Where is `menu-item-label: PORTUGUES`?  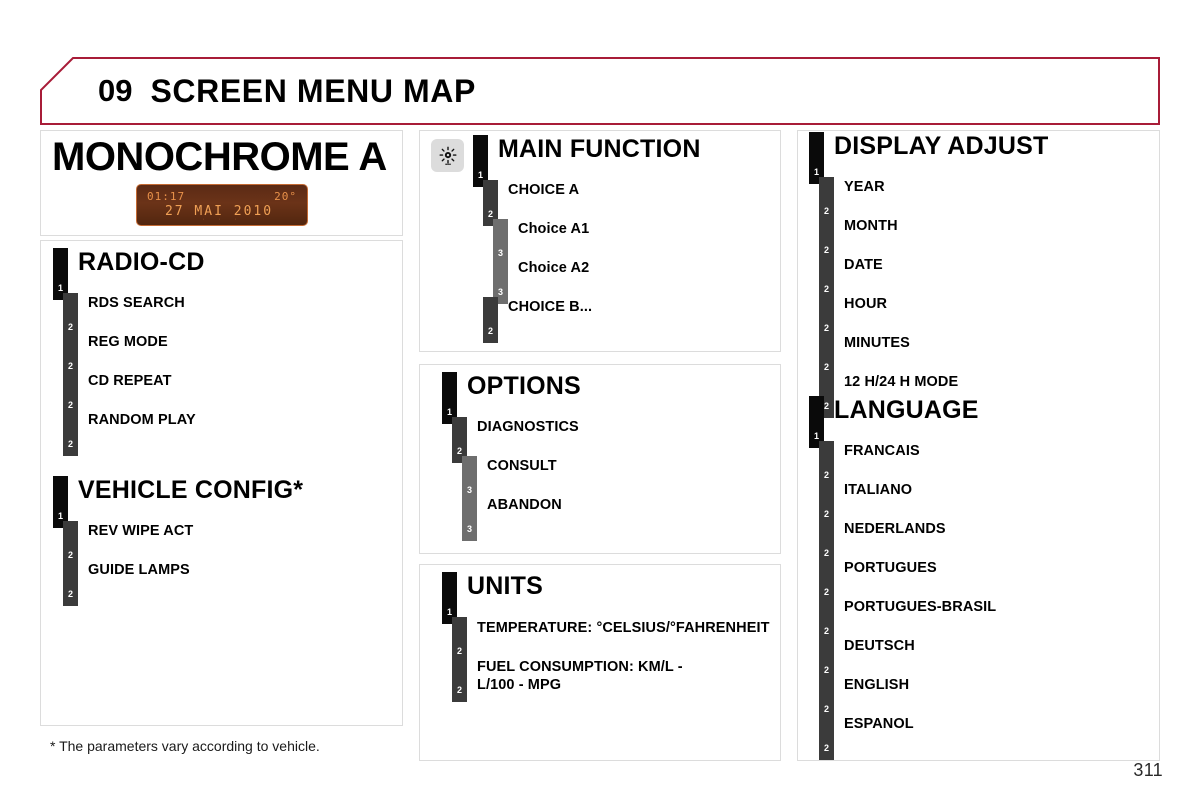
menu-item-label: PORTUGUES is located at coordinates (890, 568).